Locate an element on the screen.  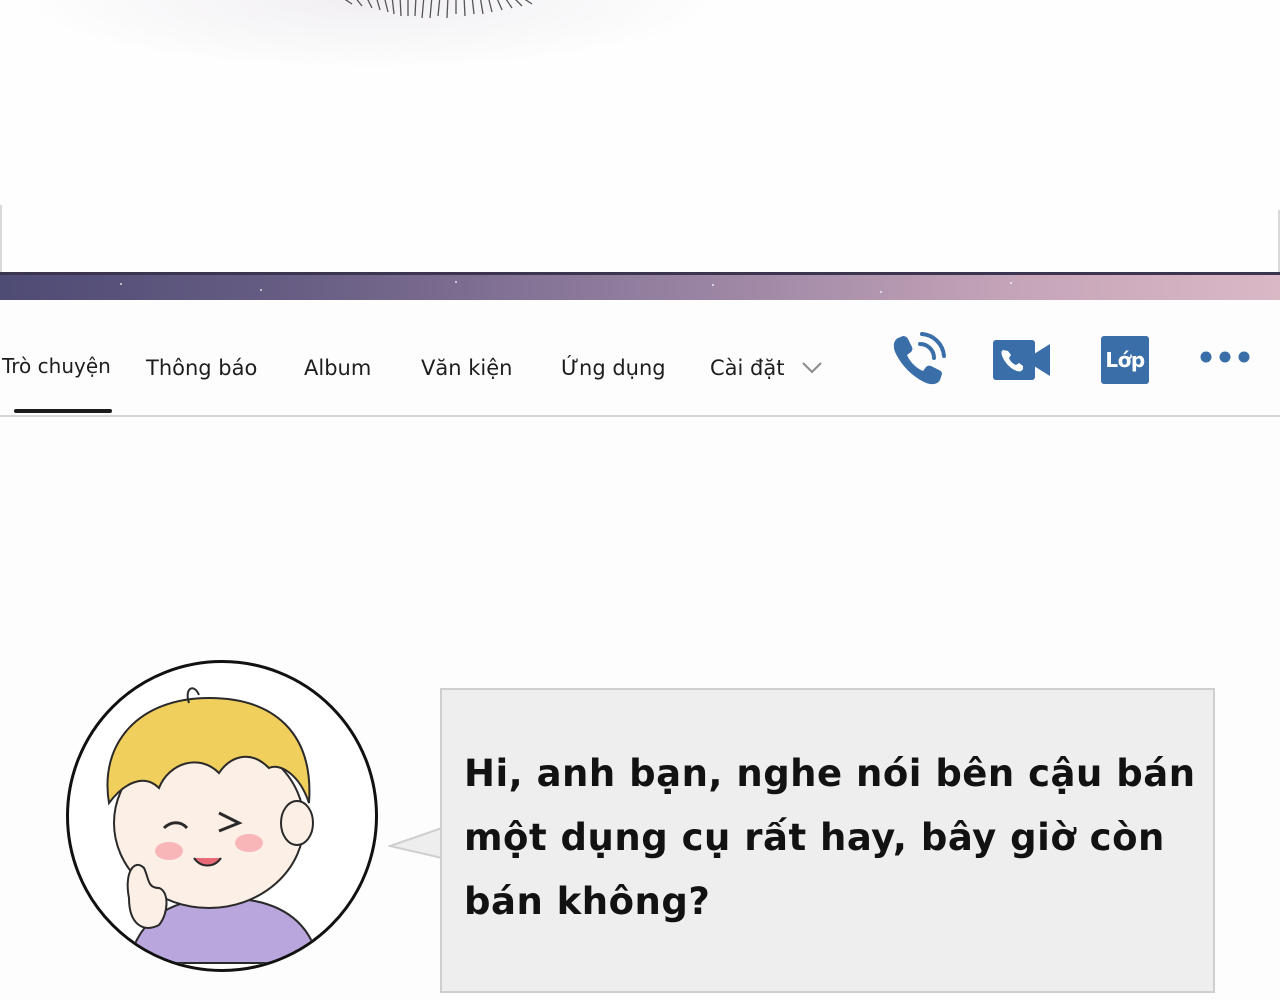
chevron-down-icon is located at coordinates (812, 367).